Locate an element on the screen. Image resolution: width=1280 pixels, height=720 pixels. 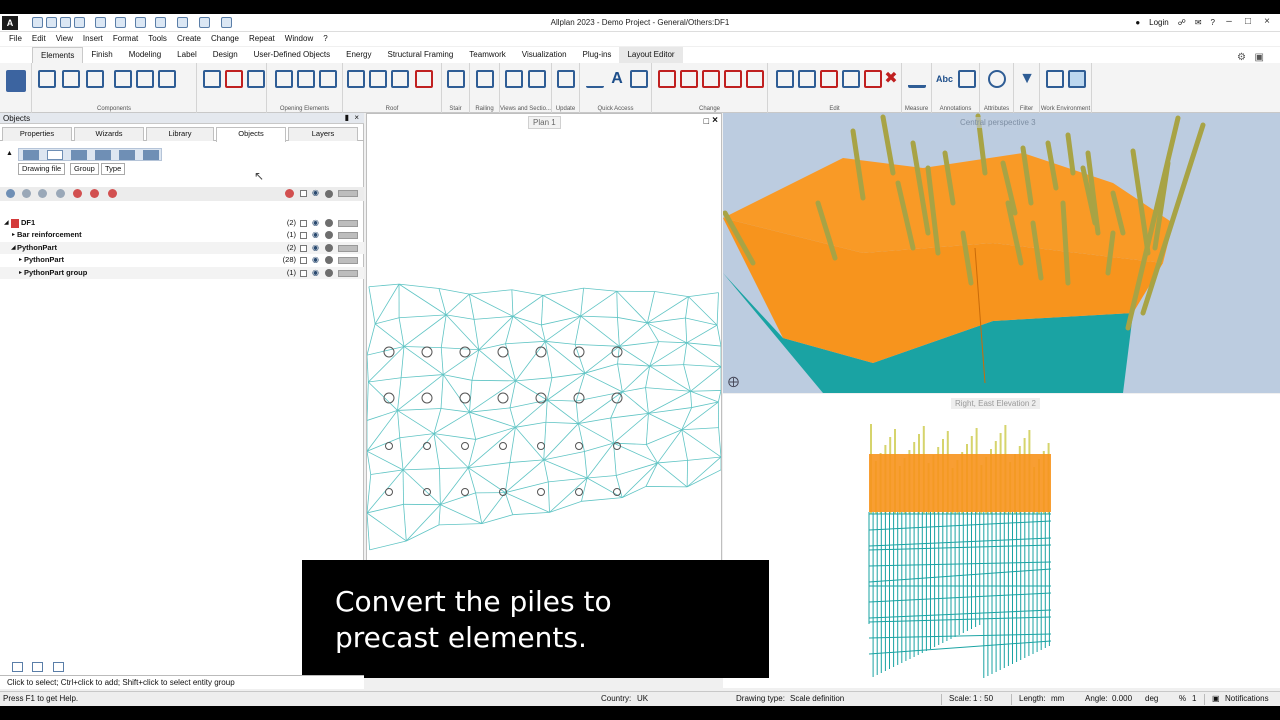
angle-unit: deg is located at coordinates (1151, 699).